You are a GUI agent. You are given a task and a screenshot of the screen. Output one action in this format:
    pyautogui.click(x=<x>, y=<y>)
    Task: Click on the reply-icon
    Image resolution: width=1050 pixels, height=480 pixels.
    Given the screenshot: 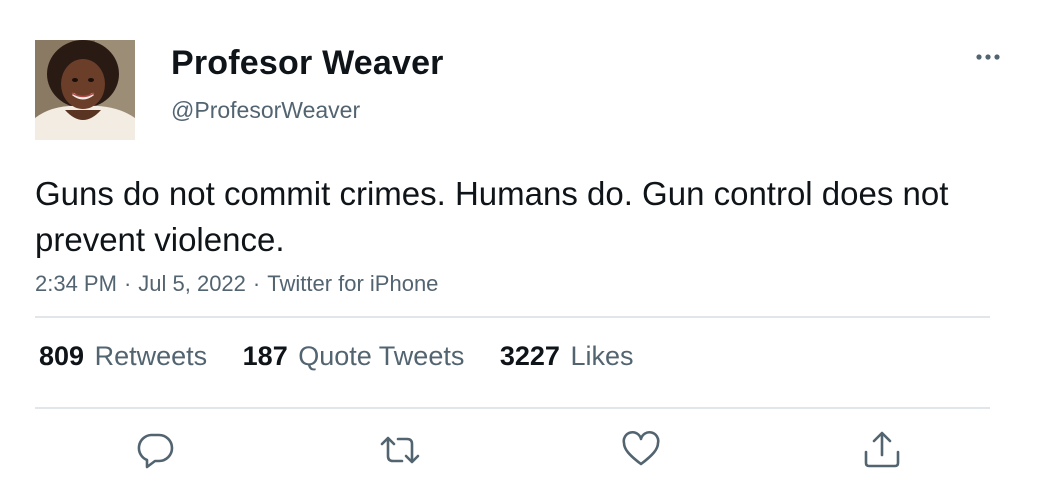 What is the action you would take?
    pyautogui.click(x=155, y=451)
    